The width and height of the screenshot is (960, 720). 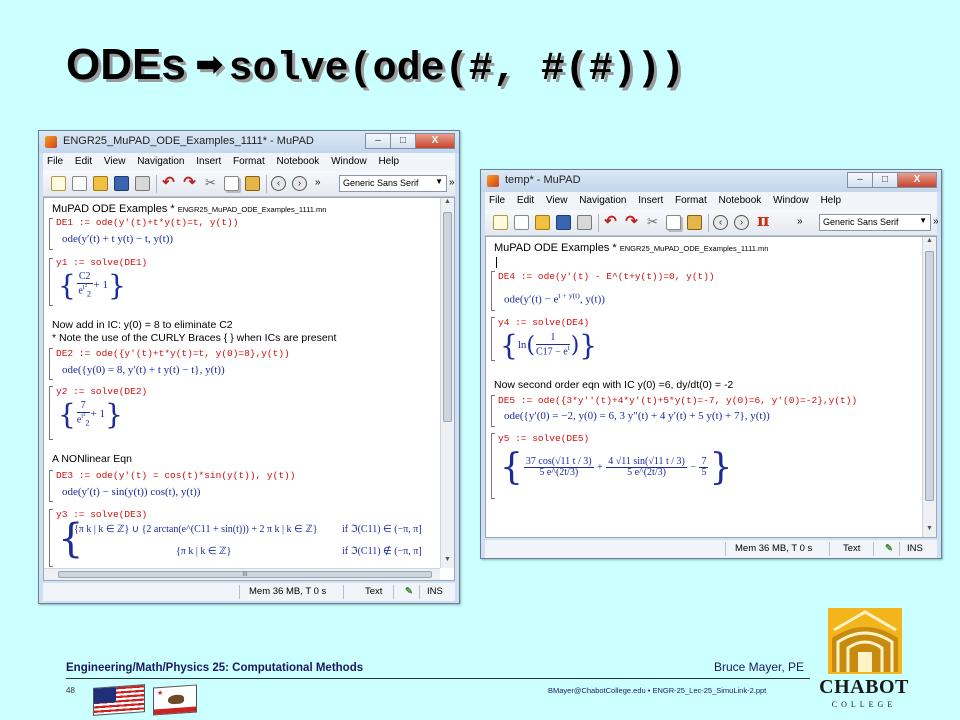 I want to click on output-y3-row2: {π k | k ∈ ℤ}, so click(x=204, y=551).